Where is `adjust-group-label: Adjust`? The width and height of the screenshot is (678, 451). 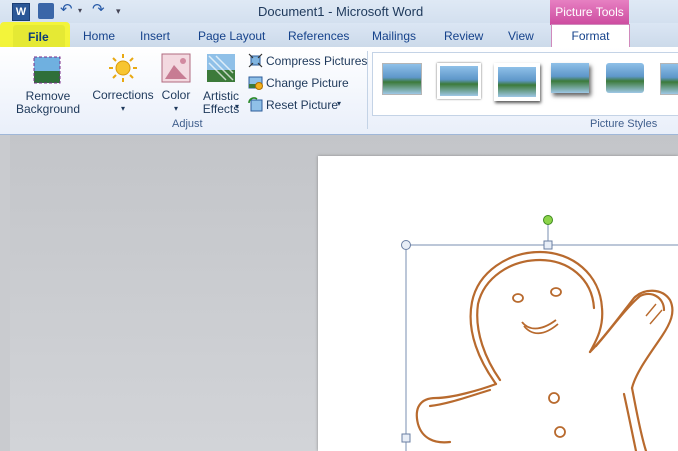
adjust-group-label: Adjust is located at coordinates (187, 124).